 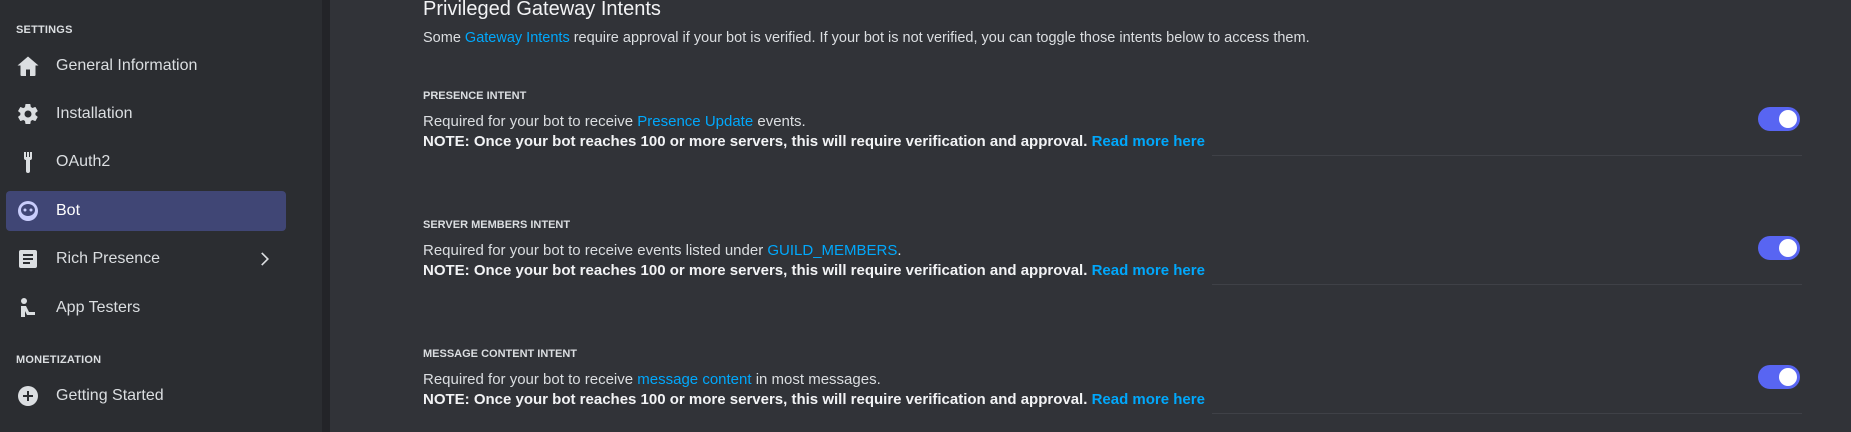 What do you see at coordinates (326, 216) in the screenshot?
I see `scrollbar-gutter` at bounding box center [326, 216].